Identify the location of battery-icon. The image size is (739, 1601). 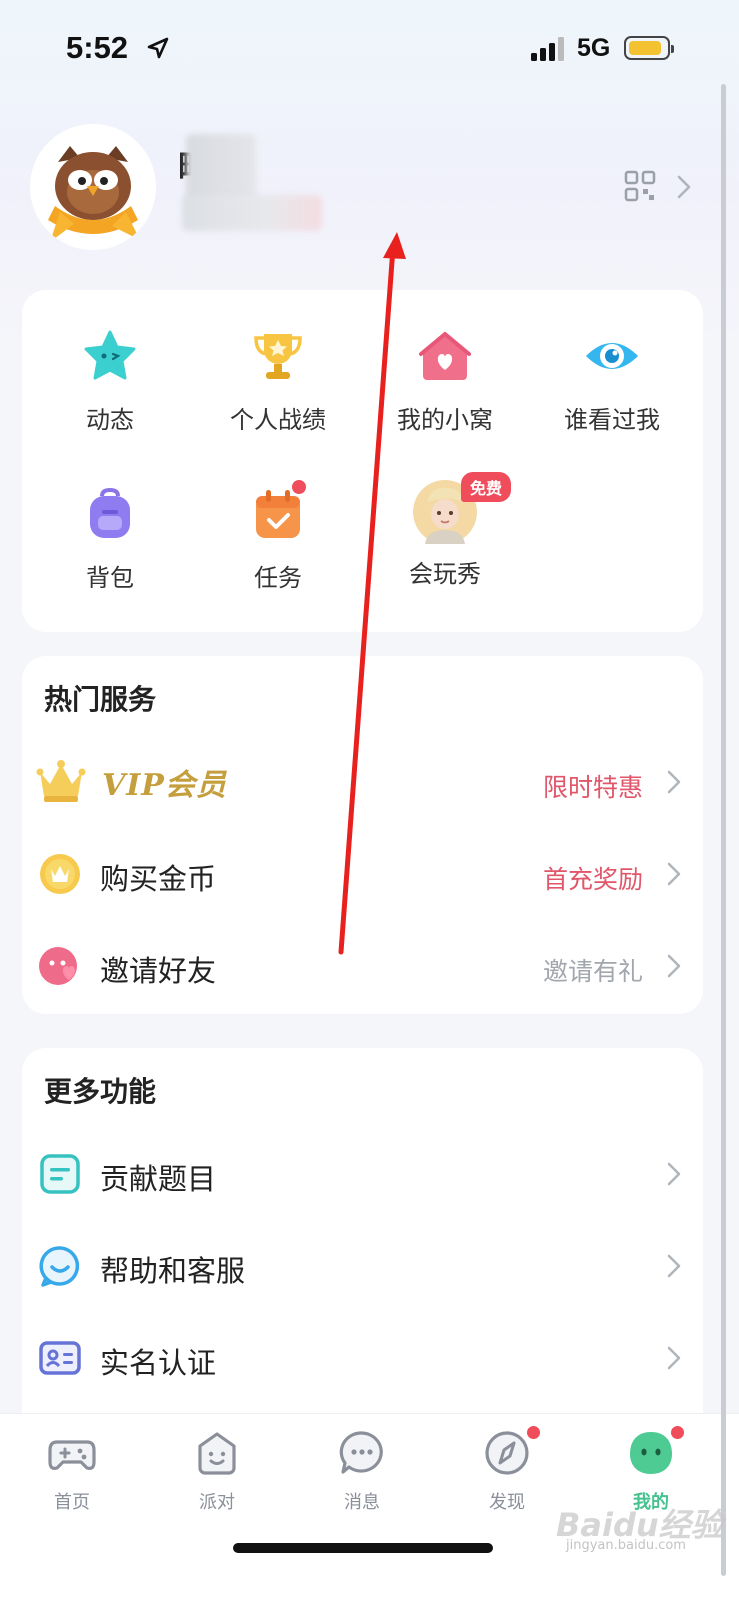
(649, 48).